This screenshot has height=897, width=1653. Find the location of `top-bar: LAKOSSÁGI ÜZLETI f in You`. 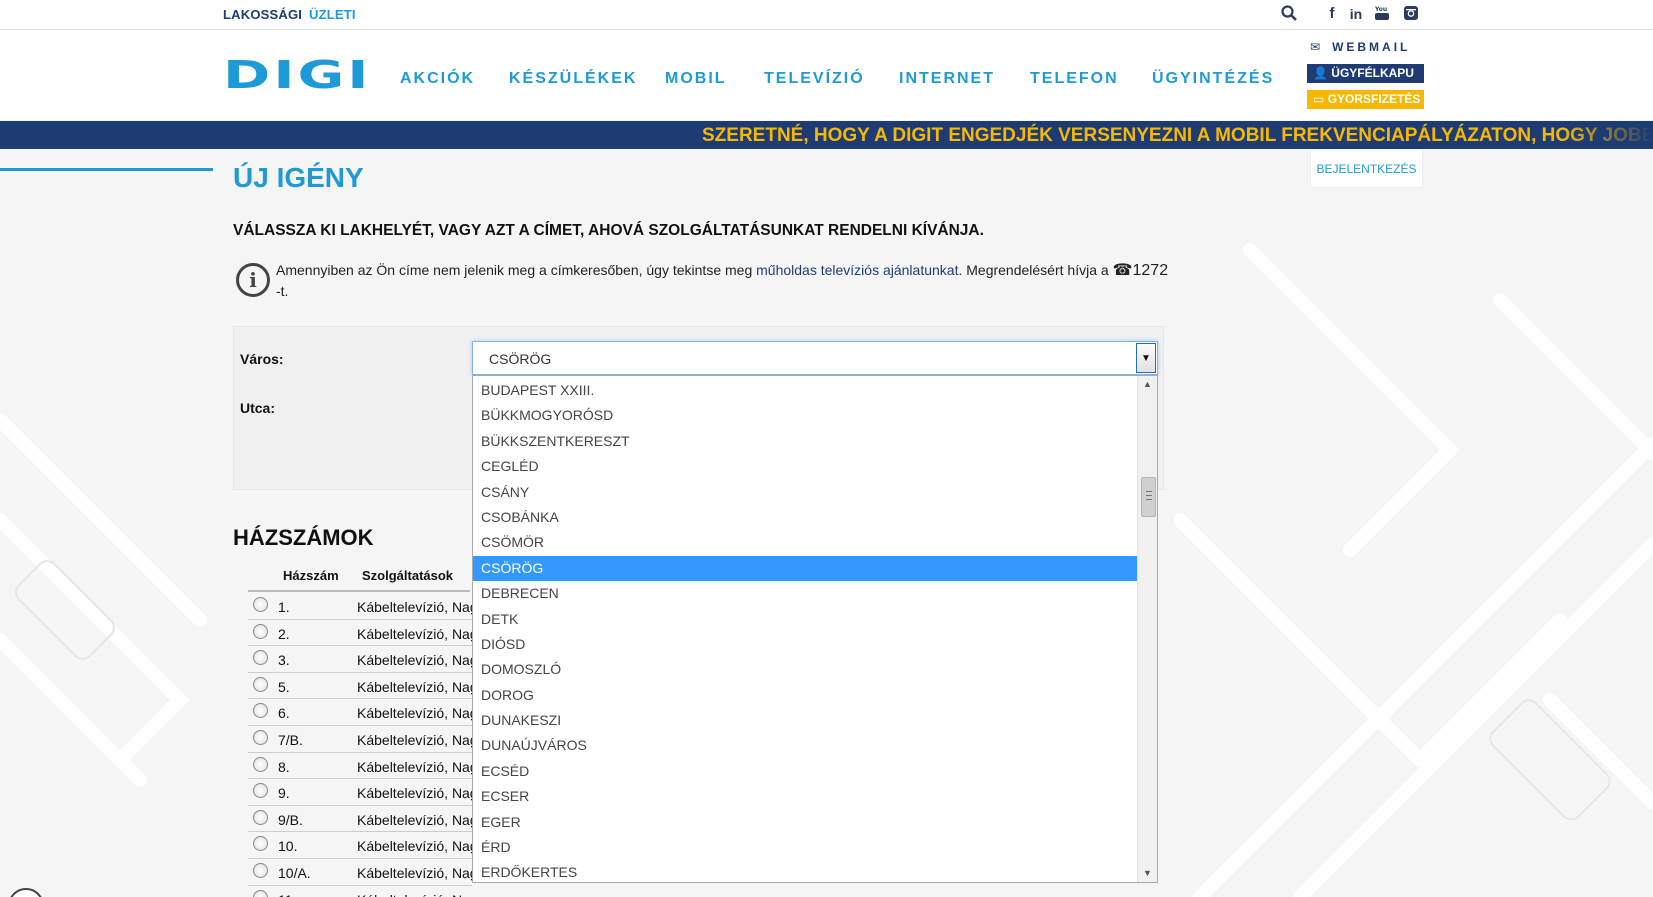

top-bar: LAKOSSÁGI ÜZLETI f in You is located at coordinates (826, 15).